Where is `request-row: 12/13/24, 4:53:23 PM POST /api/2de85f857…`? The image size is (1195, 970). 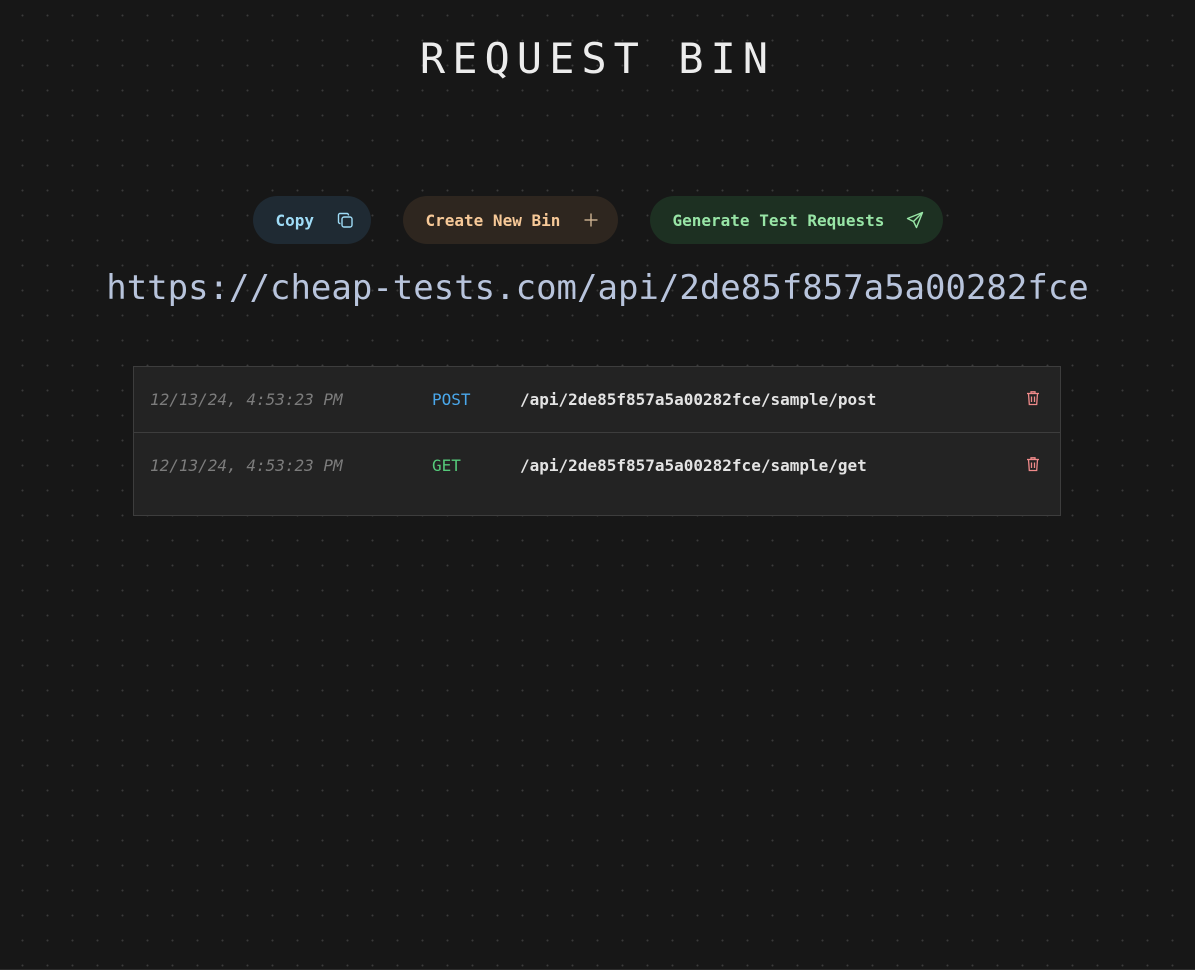 request-row: 12/13/24, 4:53:23 PM POST /api/2de85f857… is located at coordinates (597, 400).